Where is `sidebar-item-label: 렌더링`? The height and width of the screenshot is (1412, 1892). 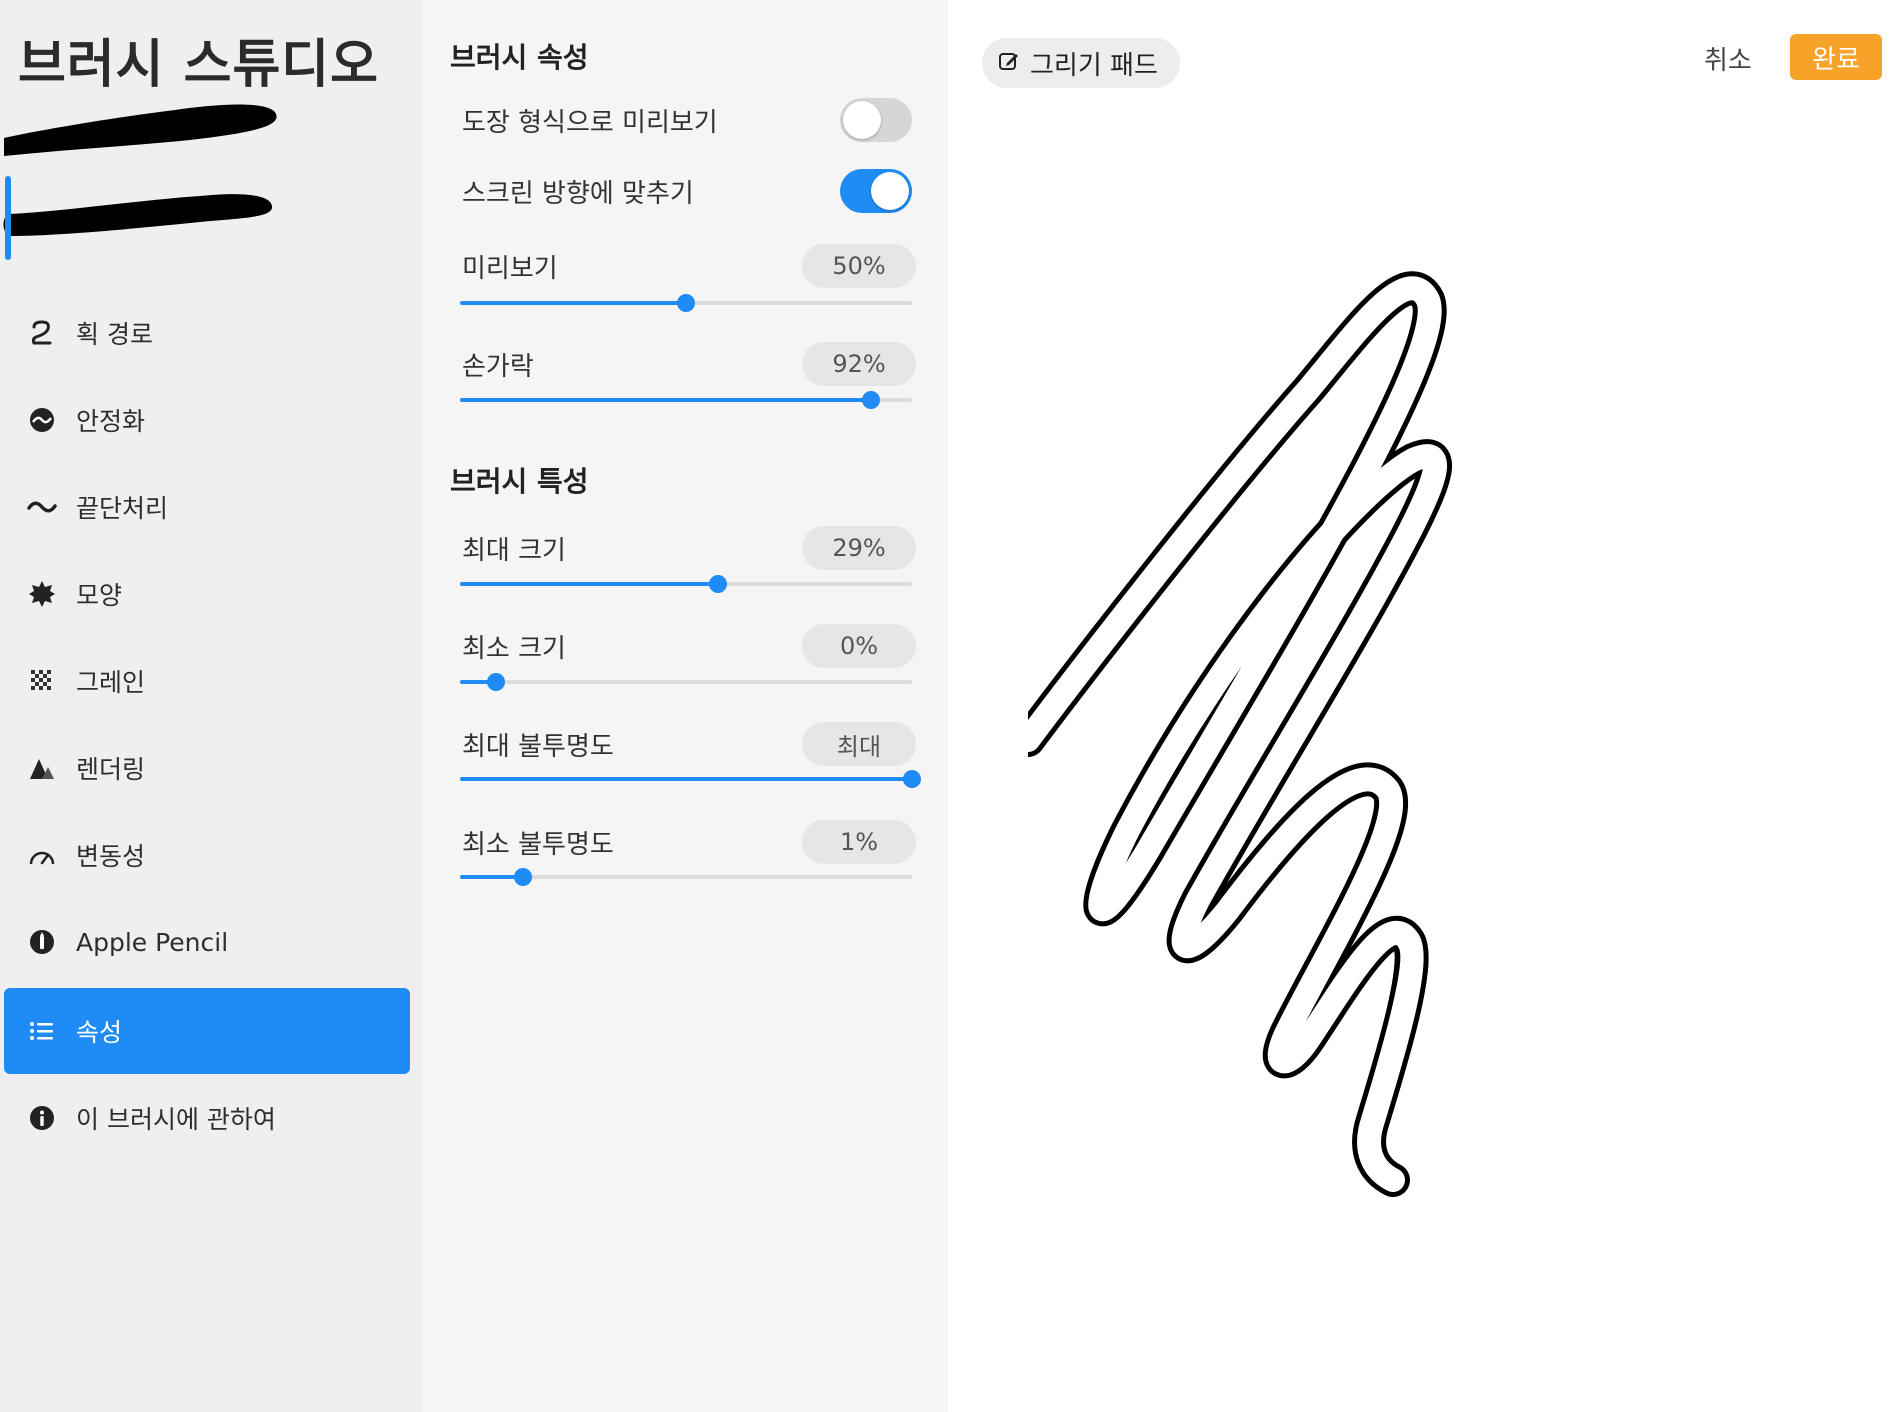 sidebar-item-label: 렌더링 is located at coordinates (111, 769).